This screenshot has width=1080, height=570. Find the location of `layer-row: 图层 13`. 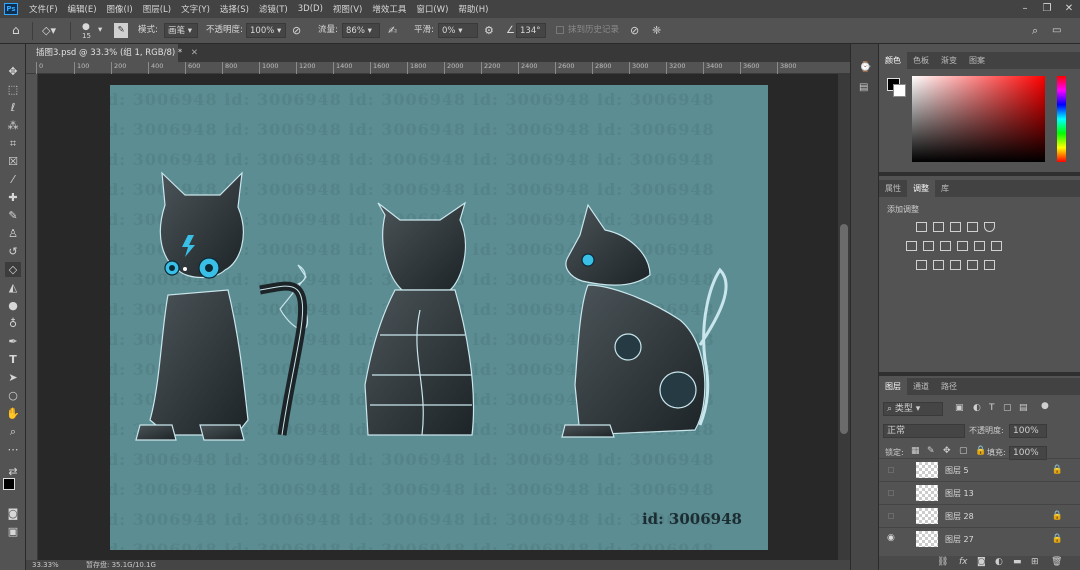

layer-row: 图层 13 is located at coordinates (979, 492).